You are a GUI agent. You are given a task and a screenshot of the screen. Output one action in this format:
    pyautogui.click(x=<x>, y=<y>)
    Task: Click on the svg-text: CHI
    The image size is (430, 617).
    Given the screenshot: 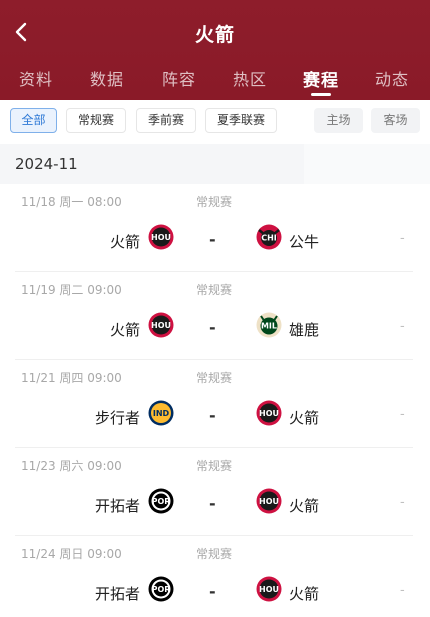 What is the action you would take?
    pyautogui.click(x=269, y=238)
    